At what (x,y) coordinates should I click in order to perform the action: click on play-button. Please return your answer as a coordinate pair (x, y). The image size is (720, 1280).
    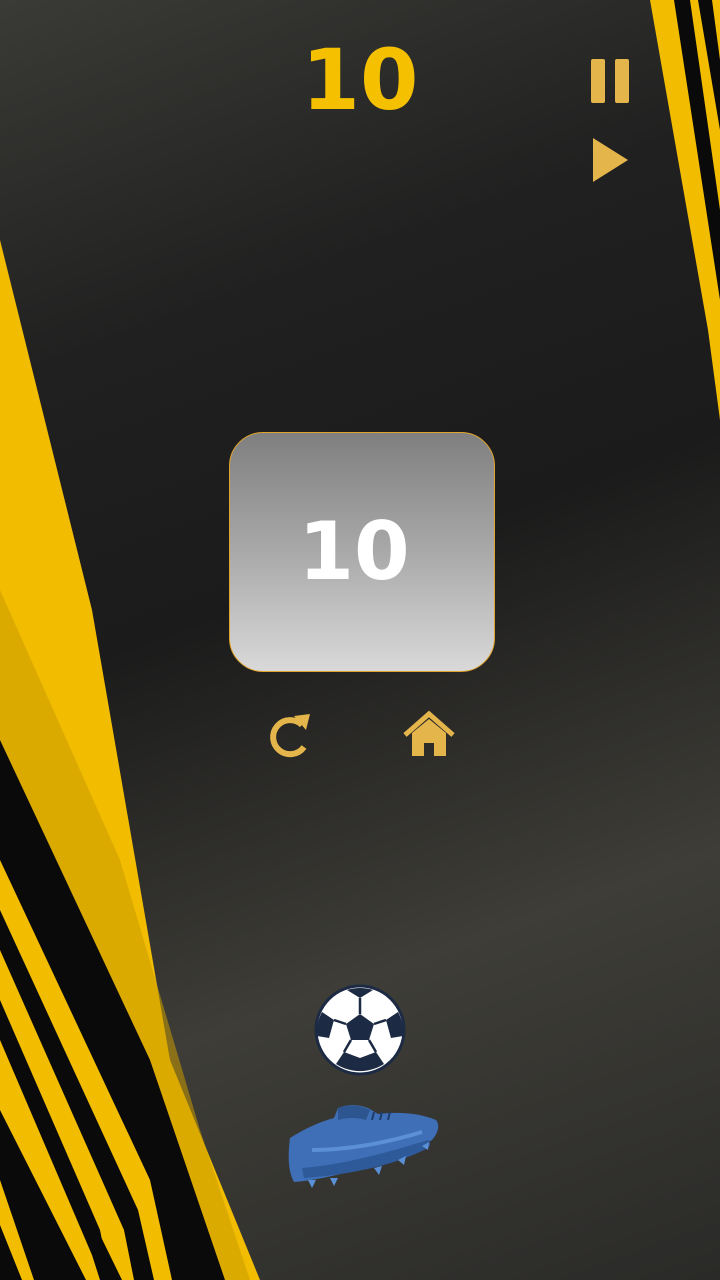
    Looking at the image, I should click on (611, 160).